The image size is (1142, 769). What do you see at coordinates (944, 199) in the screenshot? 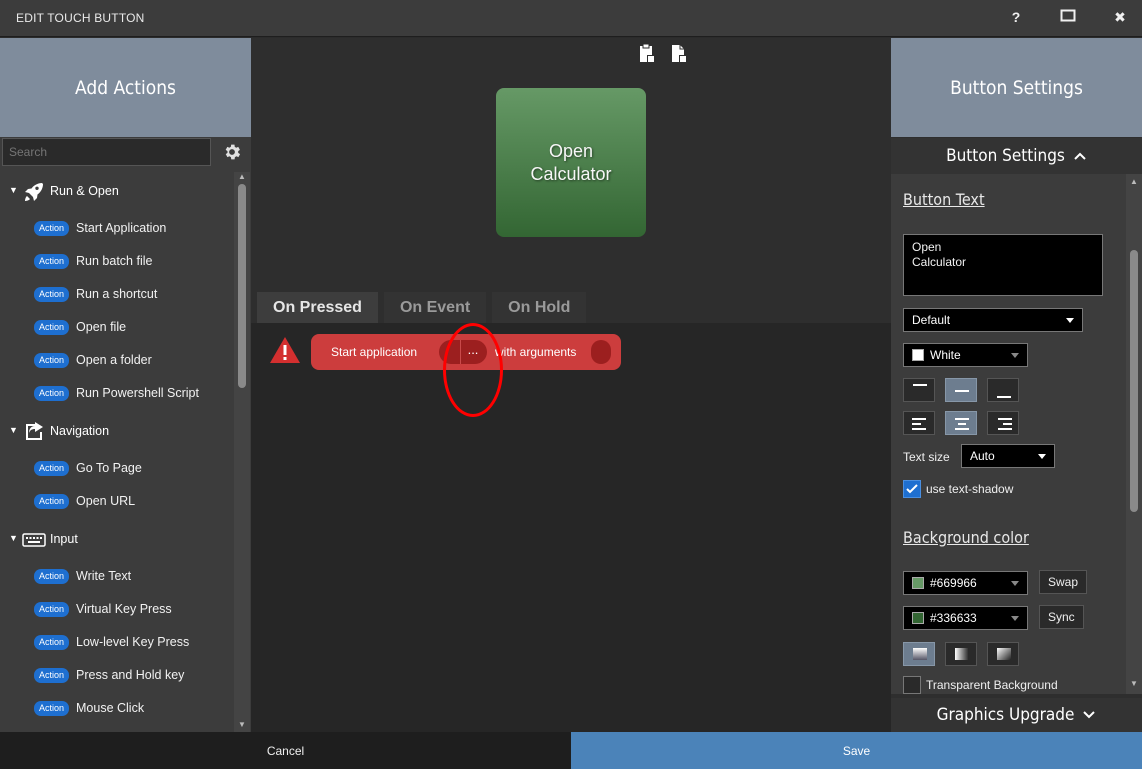
I see `button-text-title: Button Text` at bounding box center [944, 199].